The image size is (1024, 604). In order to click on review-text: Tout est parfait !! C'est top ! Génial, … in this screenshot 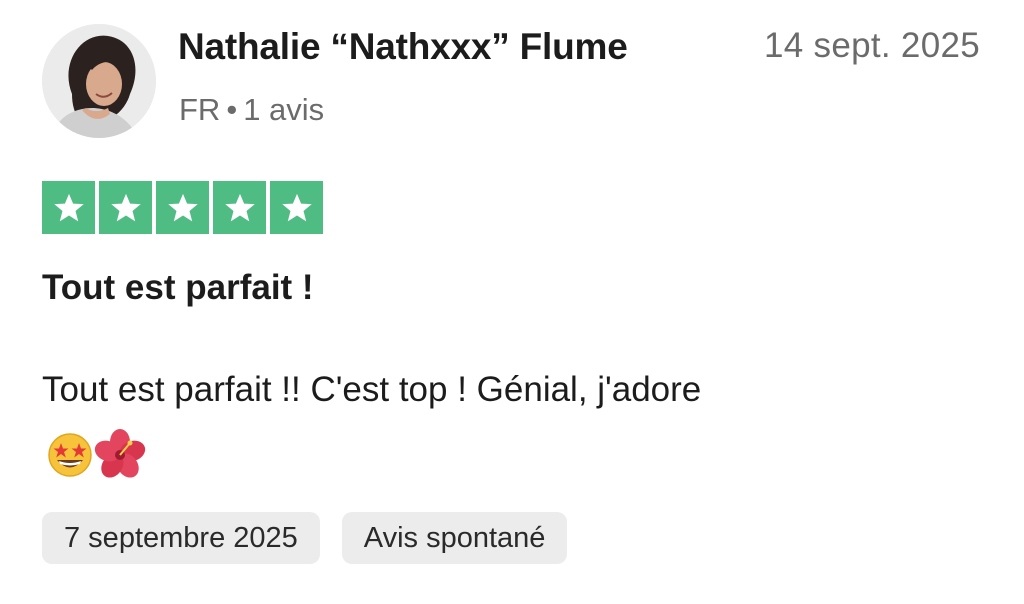, I will do `click(422, 421)`.